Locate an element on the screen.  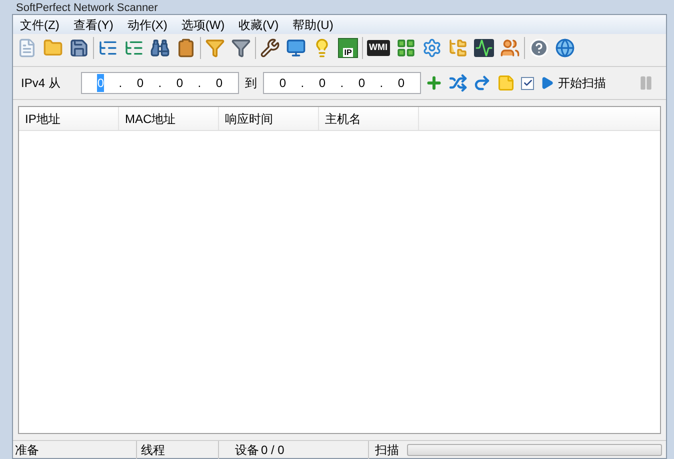
menu-item: 选项(W) is located at coordinates (203, 25).